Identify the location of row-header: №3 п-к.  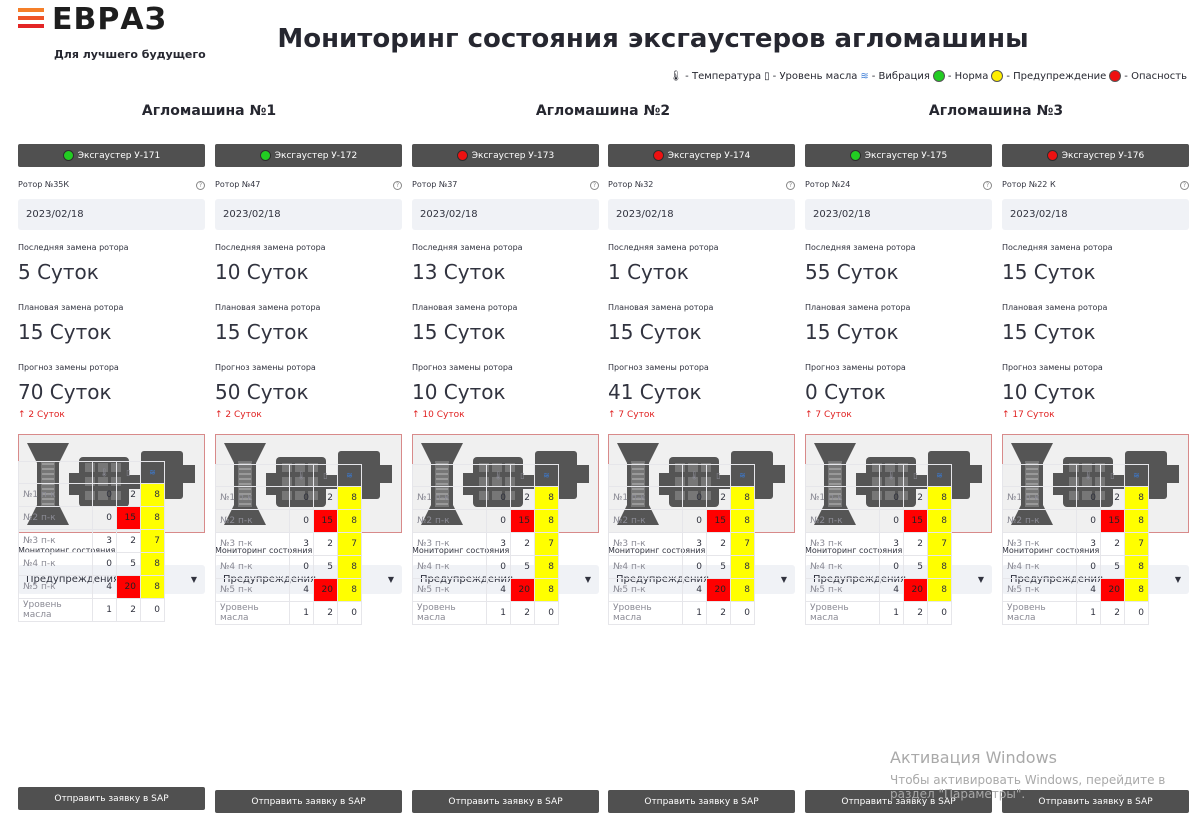
(1039, 544).